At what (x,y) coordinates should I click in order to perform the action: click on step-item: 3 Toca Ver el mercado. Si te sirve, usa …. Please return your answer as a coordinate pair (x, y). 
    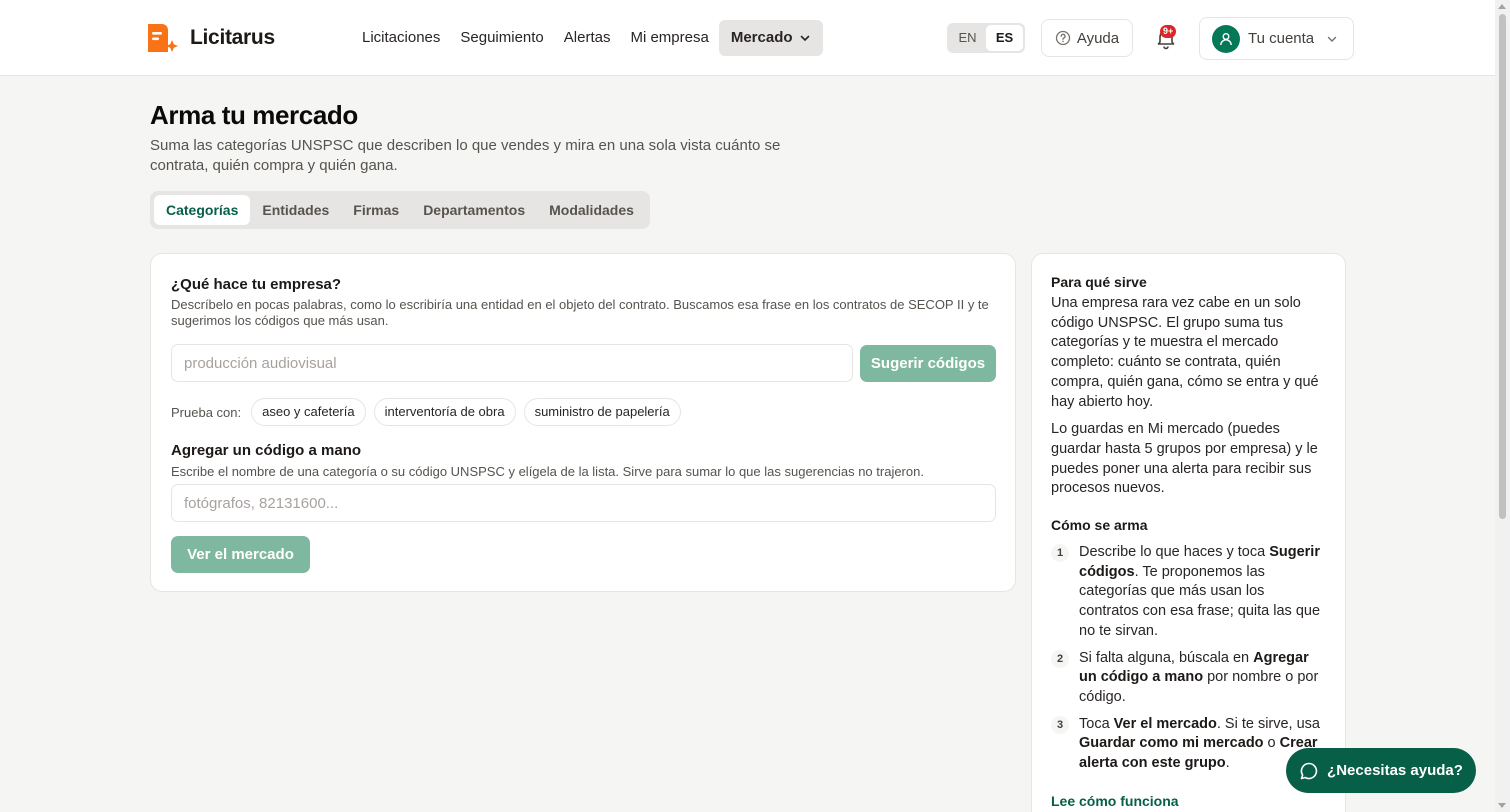
    Looking at the image, I should click on (1188, 744).